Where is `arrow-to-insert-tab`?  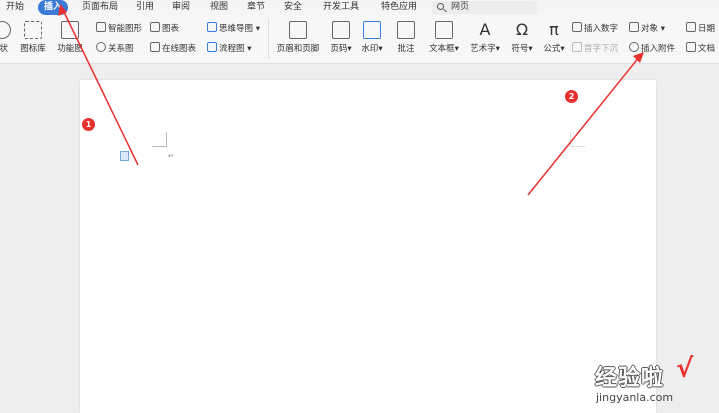 arrow-to-insert-tab is located at coordinates (100, 87).